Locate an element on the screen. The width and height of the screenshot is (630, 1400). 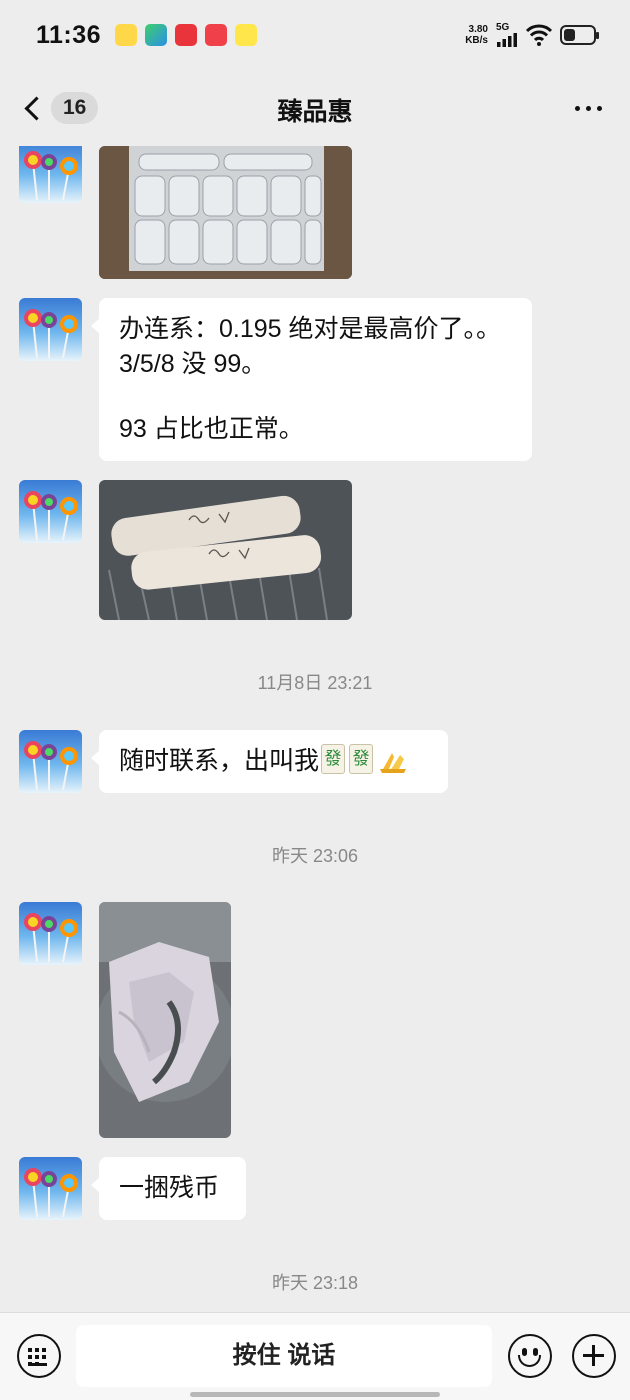
message-bubble-text: 一捆残币 is located at coordinates (168, 1188).